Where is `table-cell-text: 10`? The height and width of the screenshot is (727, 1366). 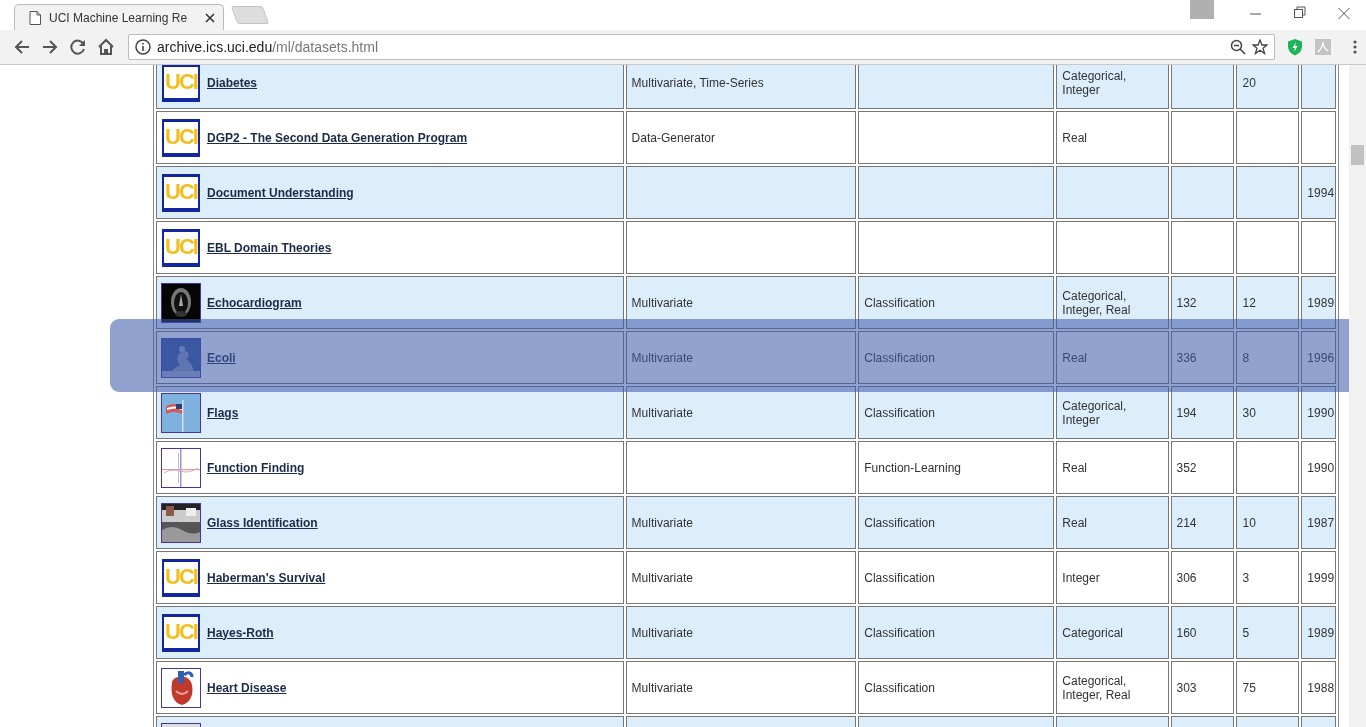
table-cell-text: 10 is located at coordinates (1249, 522).